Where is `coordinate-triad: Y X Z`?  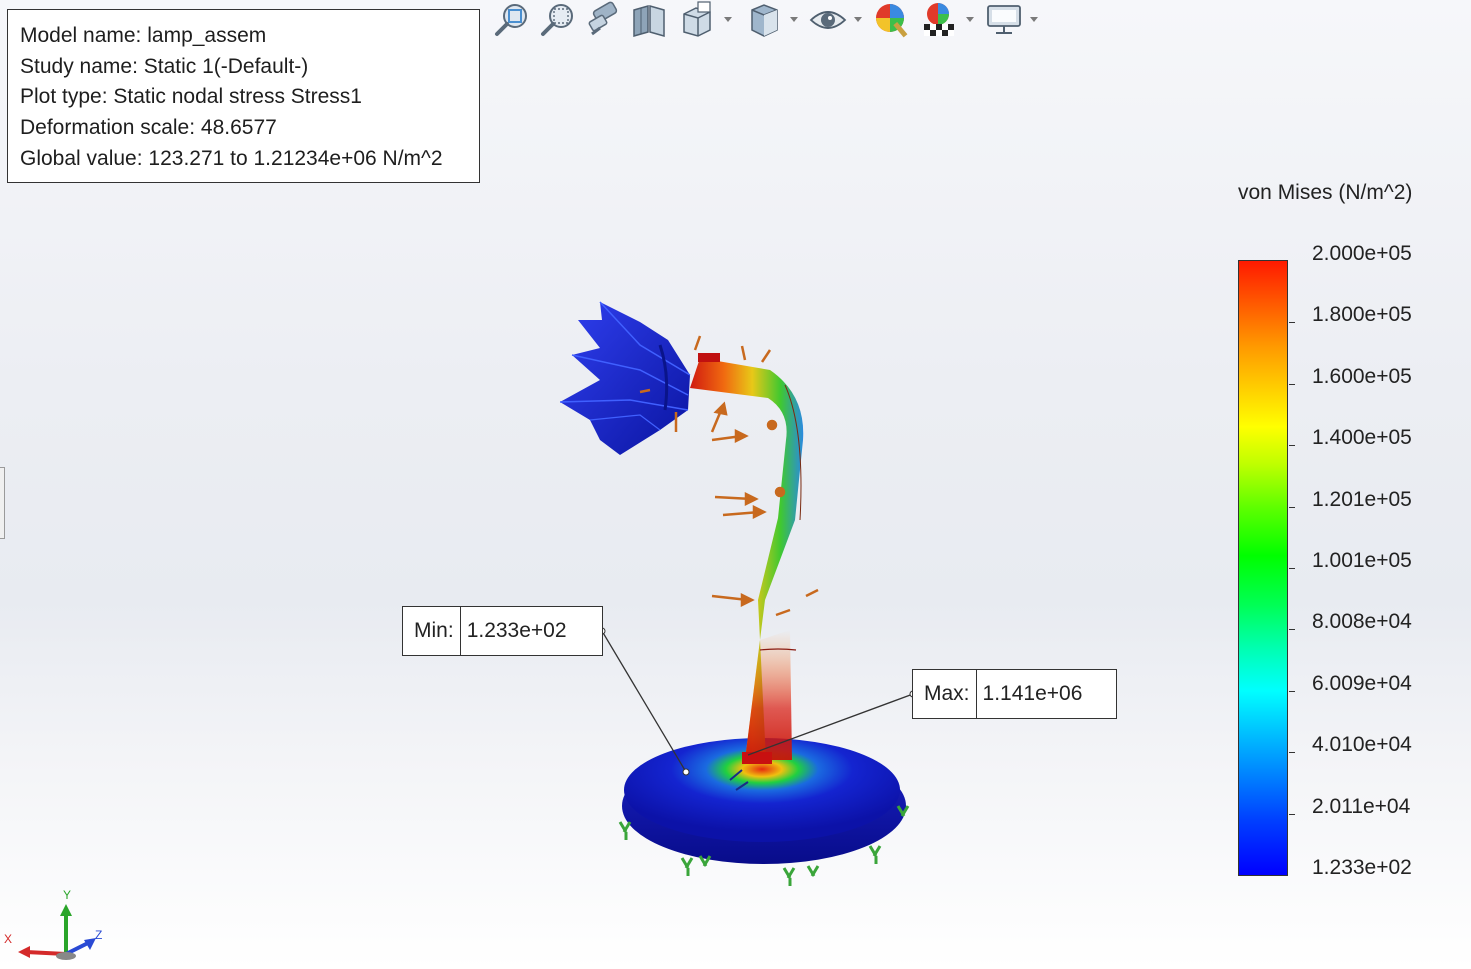 coordinate-triad: Y X Z is located at coordinates (53, 924).